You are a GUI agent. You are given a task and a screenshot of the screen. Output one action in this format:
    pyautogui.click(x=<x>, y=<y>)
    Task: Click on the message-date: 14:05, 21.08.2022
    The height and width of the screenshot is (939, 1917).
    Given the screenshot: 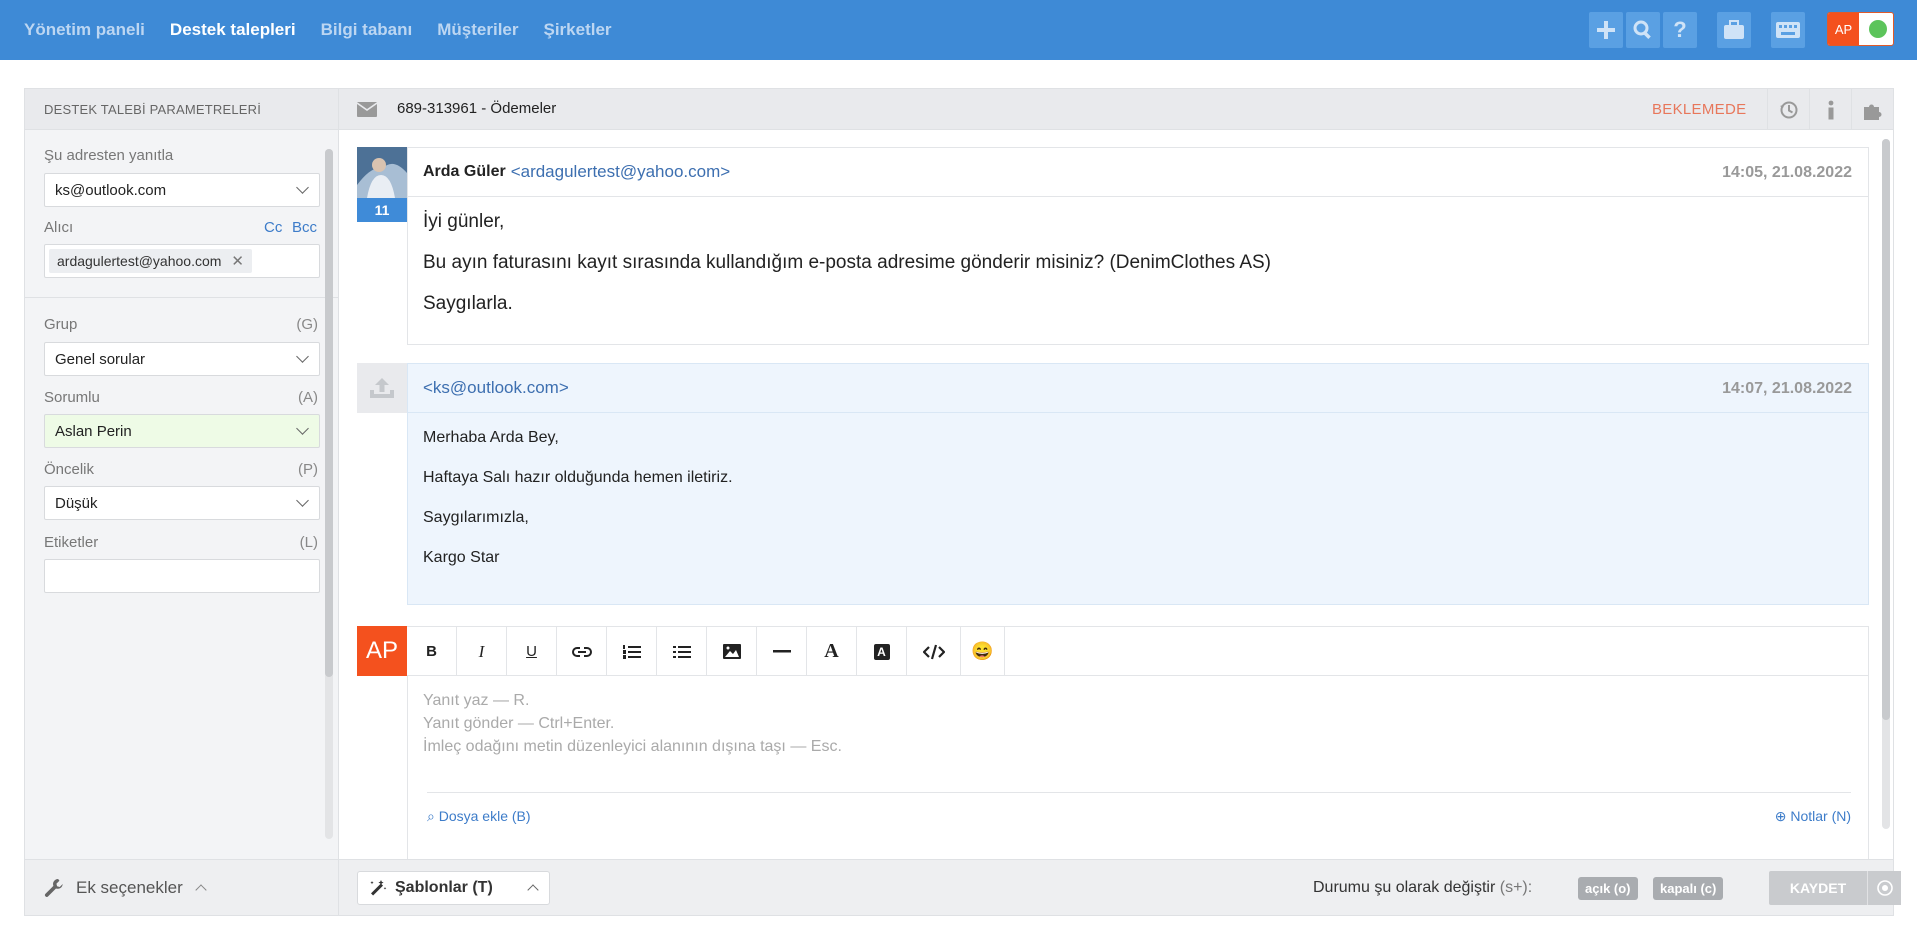 What is the action you would take?
    pyautogui.click(x=1787, y=172)
    